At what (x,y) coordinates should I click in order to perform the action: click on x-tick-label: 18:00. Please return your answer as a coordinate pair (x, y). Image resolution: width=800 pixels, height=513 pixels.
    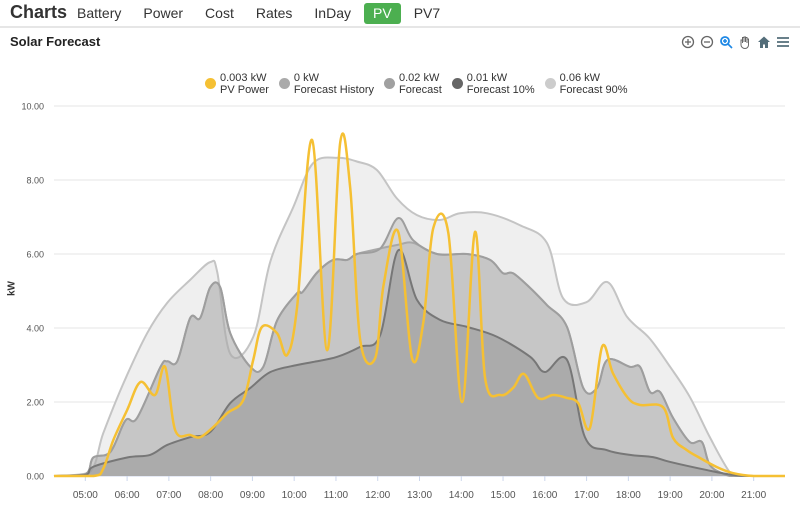
    Looking at the image, I should click on (628, 495).